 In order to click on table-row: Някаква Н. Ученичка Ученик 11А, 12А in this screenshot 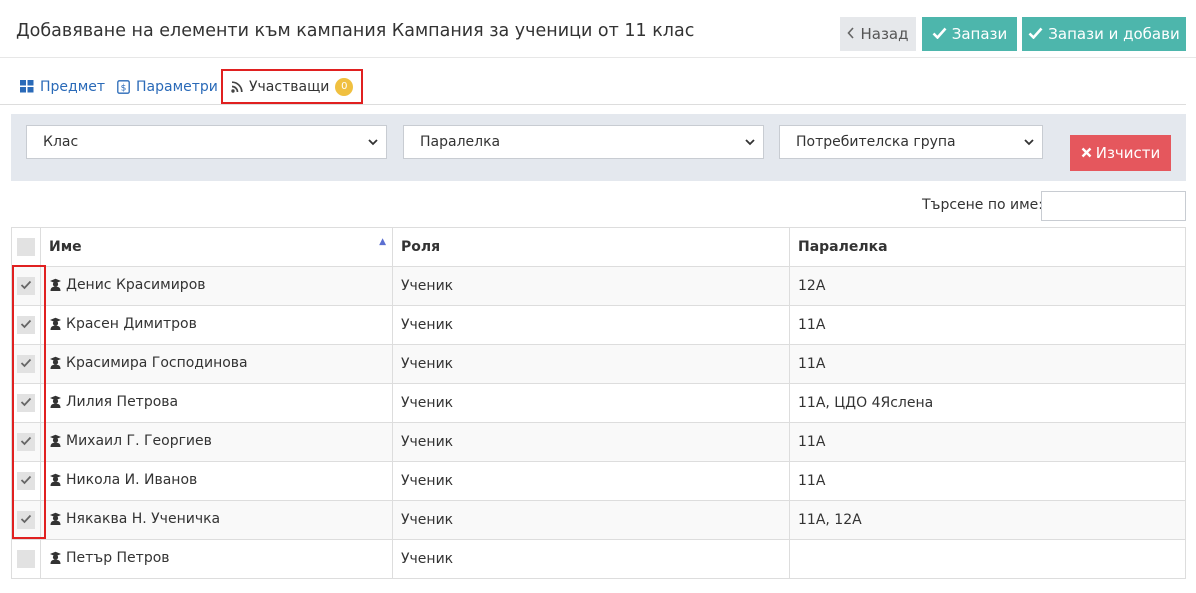, I will do `click(598, 520)`.